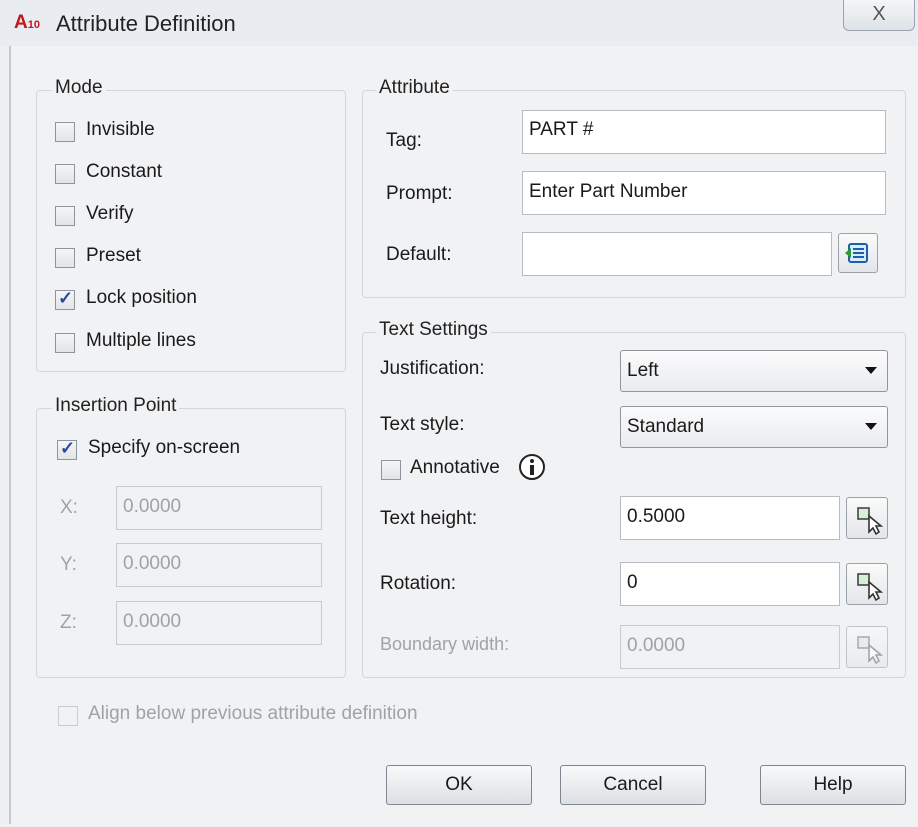 Image resolution: width=918 pixels, height=827 pixels. I want to click on text-style-dropdown: Standard, so click(754, 427).